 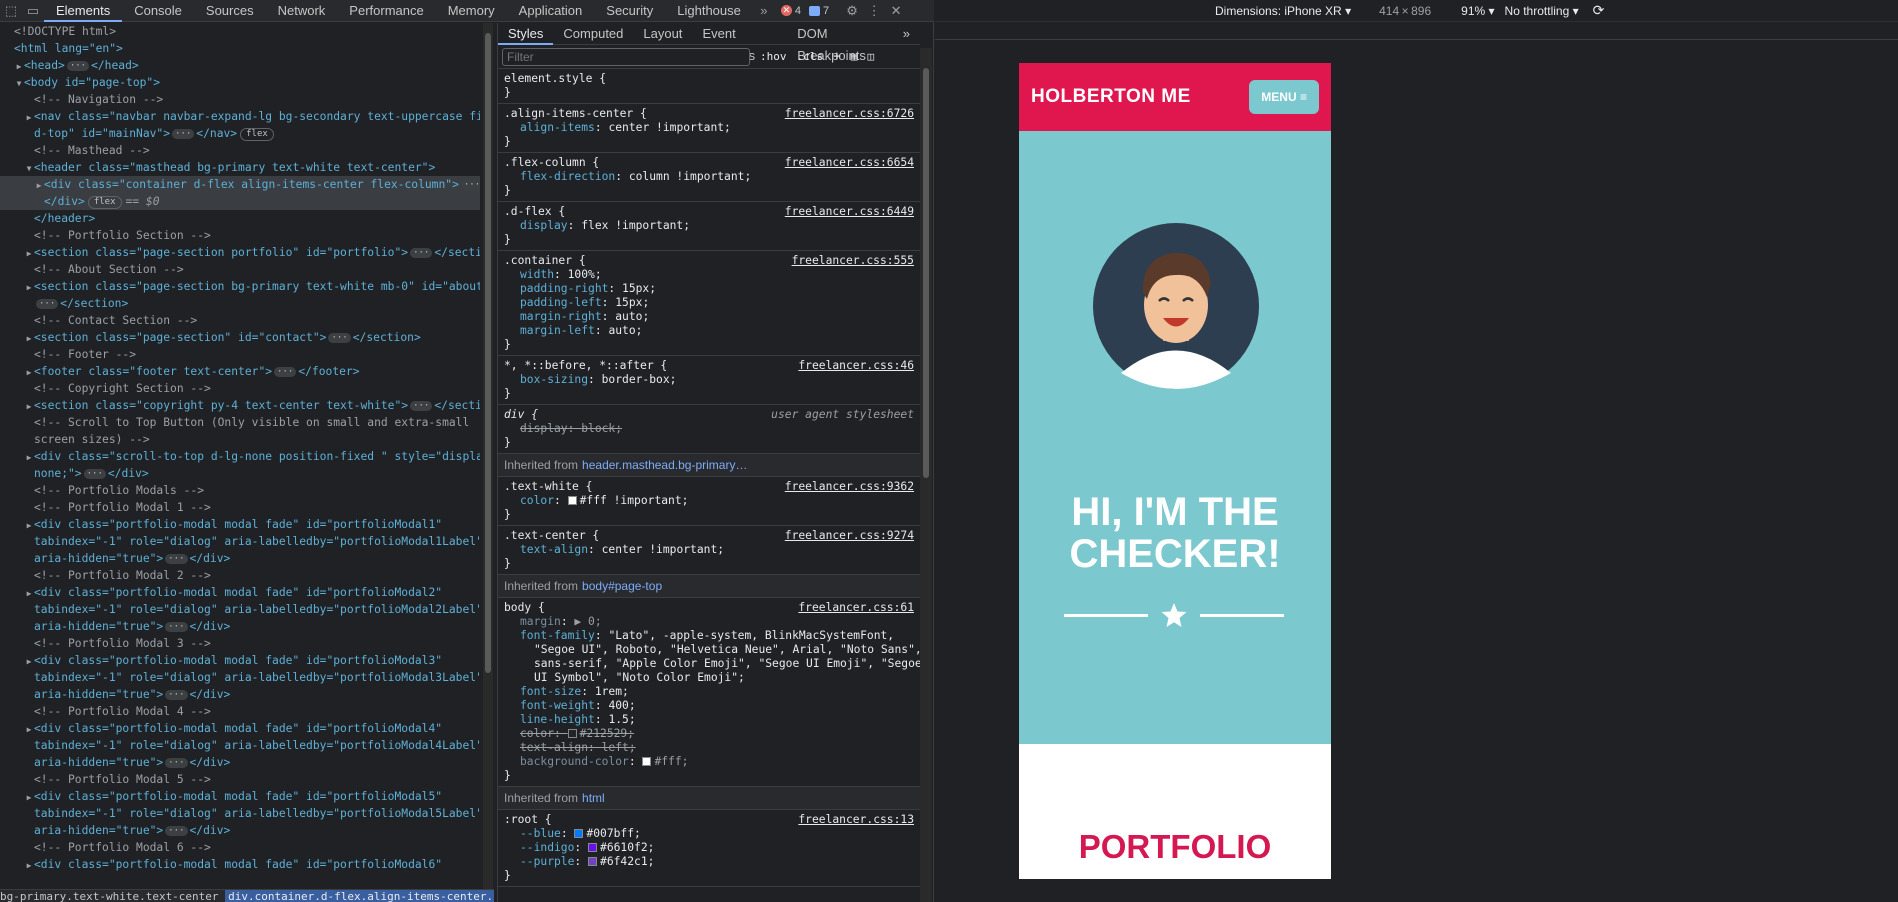 I want to click on style-declaration: margin-left: auto;, so click(x=710, y=331).